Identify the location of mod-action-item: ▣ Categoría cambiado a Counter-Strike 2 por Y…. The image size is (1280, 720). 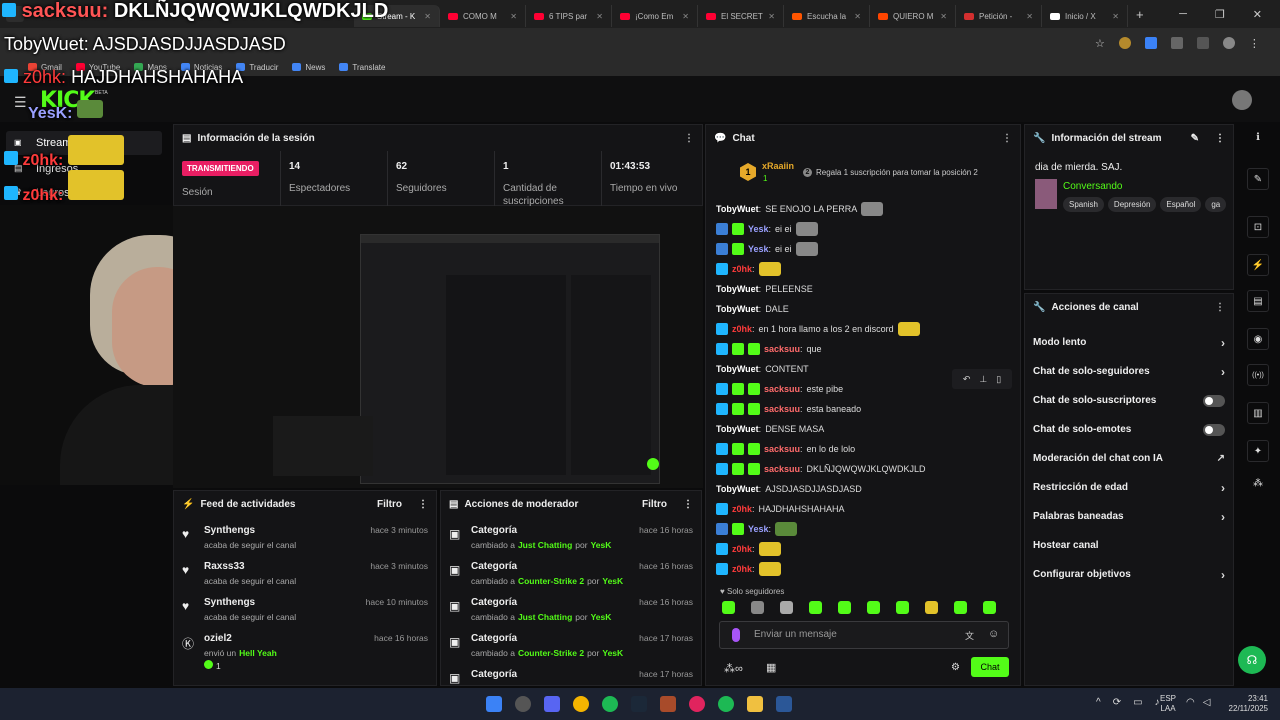
(571, 651).